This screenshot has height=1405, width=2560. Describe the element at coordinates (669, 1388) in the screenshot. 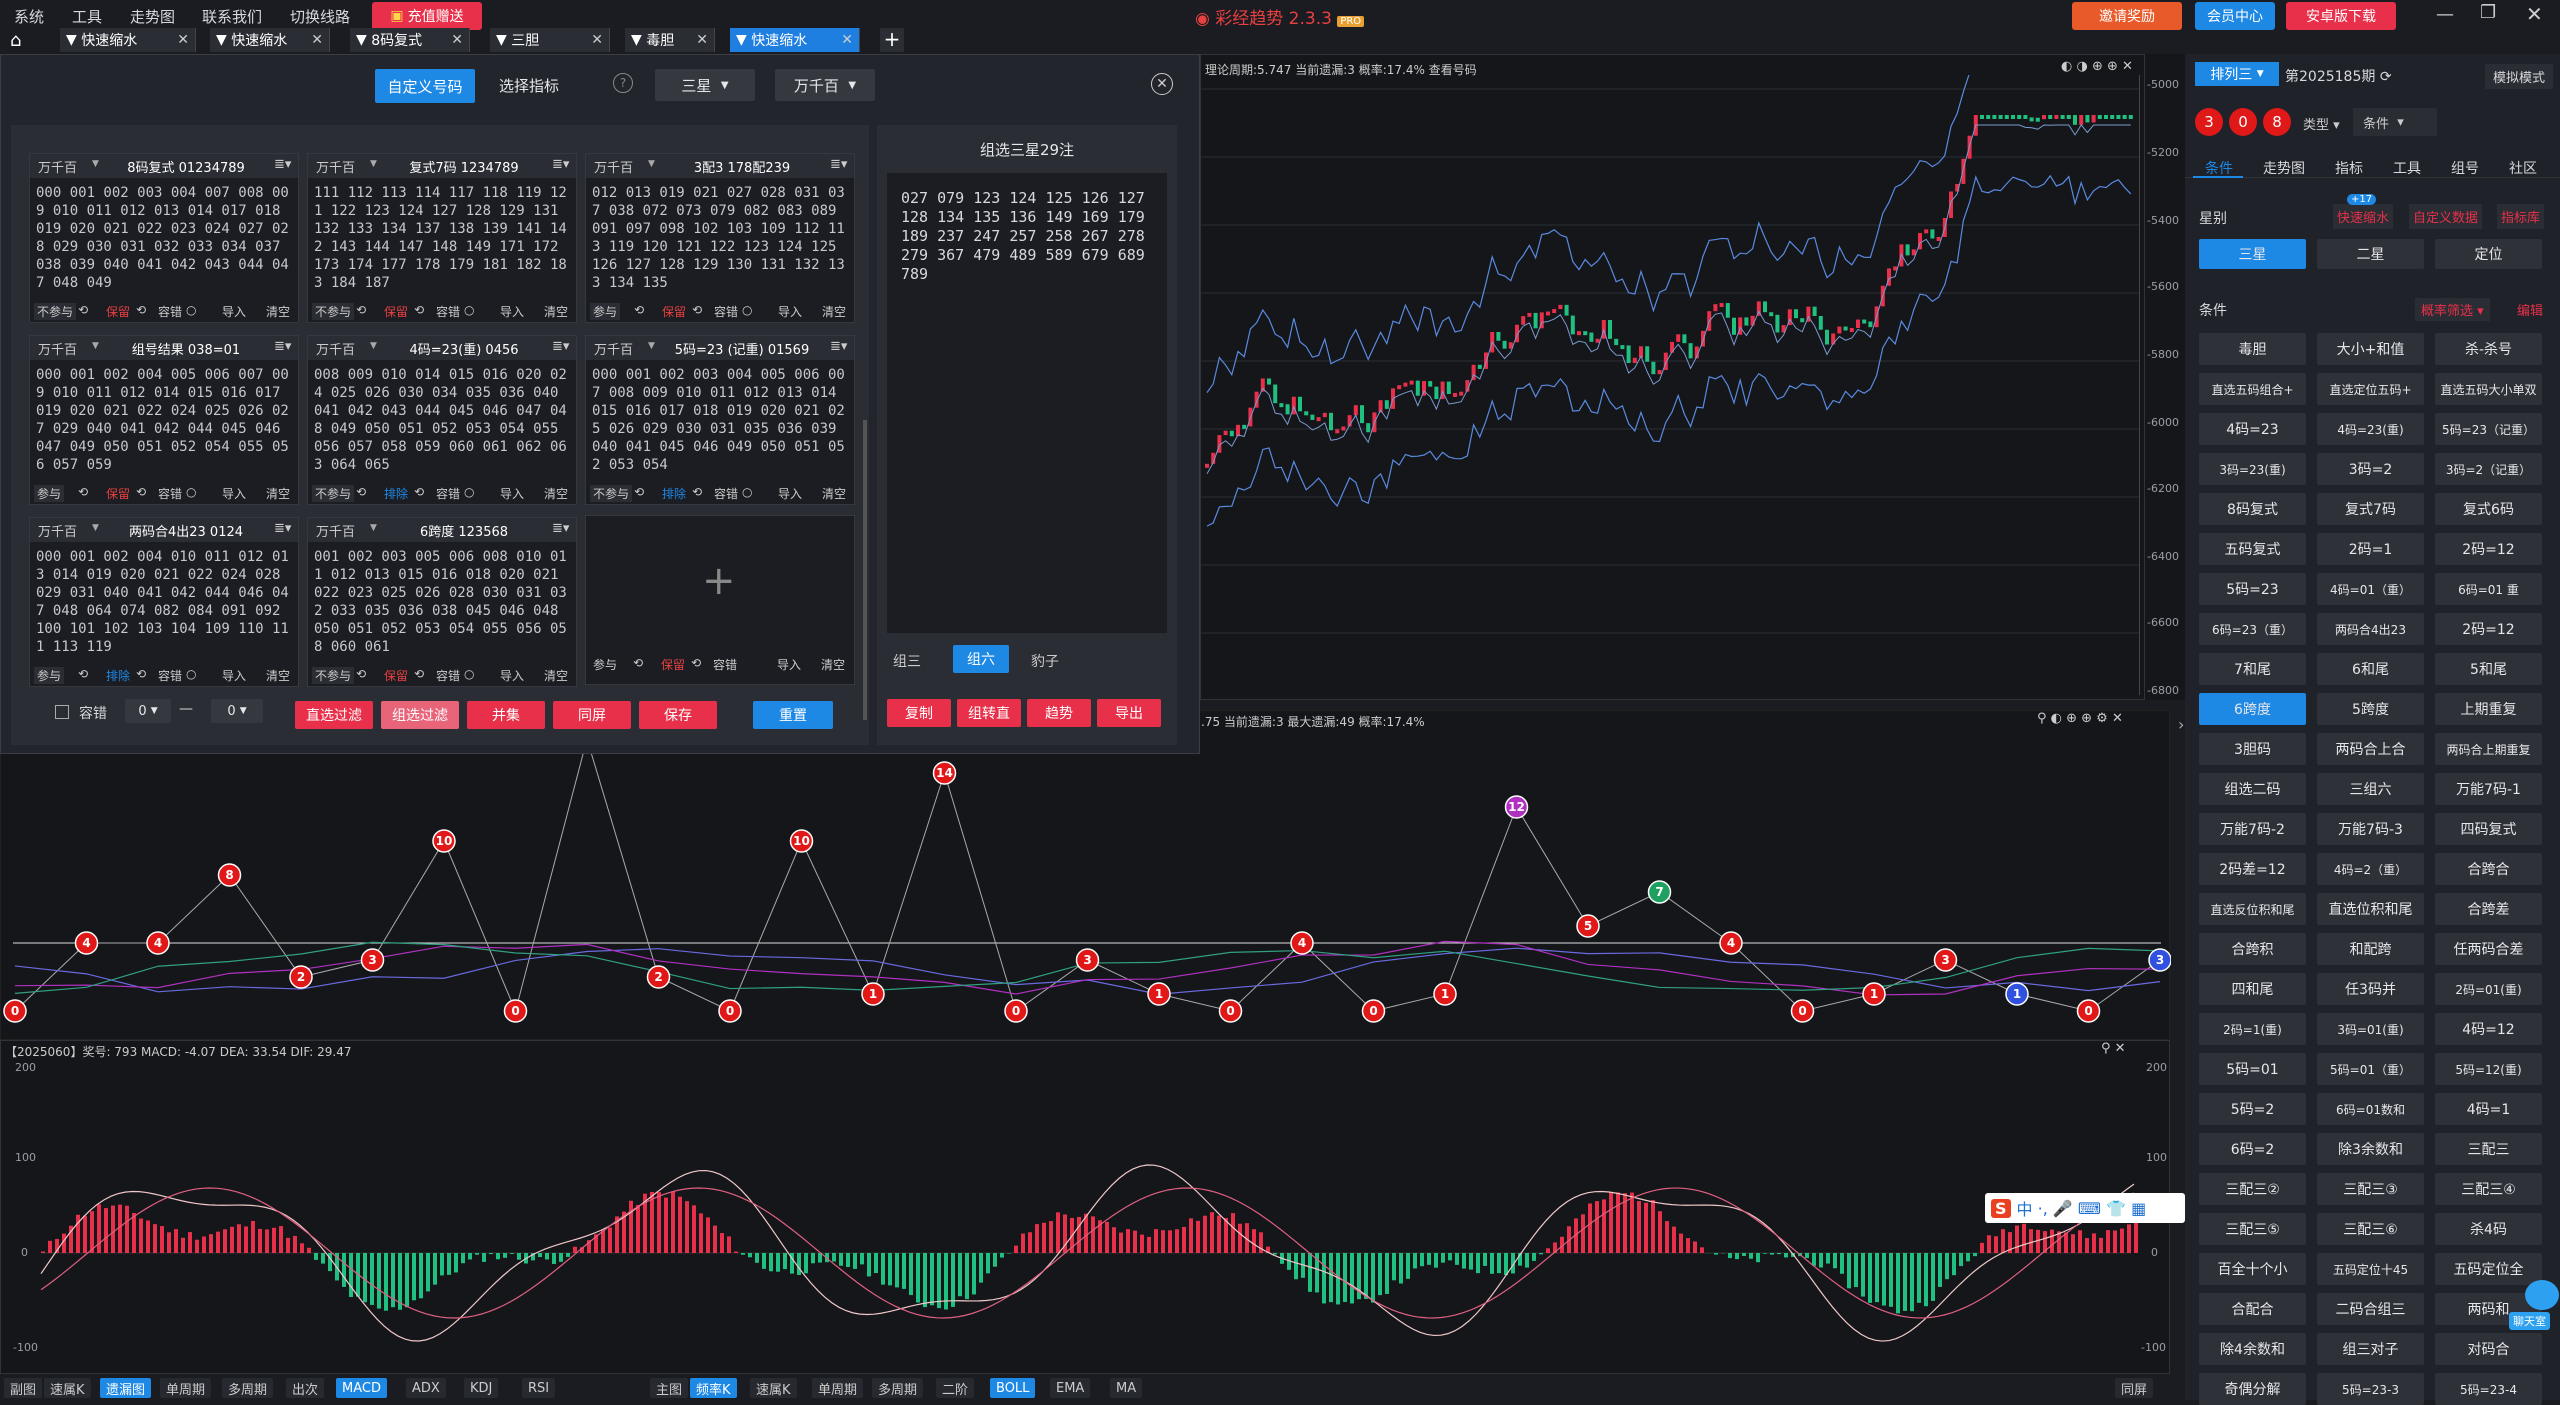

I see `bottom-main-tab: 主图` at that location.